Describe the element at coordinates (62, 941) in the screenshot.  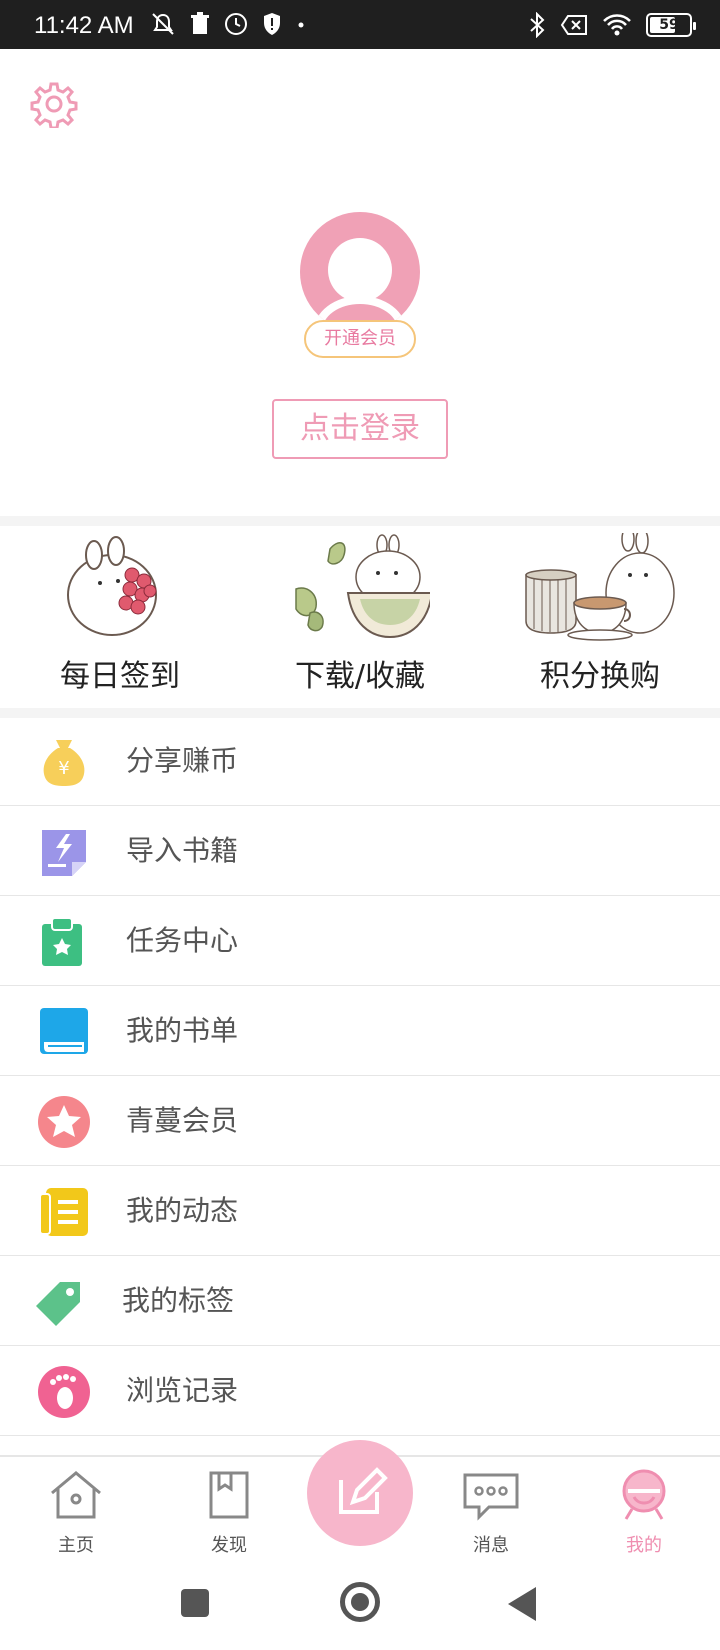
I see `task-clipboard-icon` at that location.